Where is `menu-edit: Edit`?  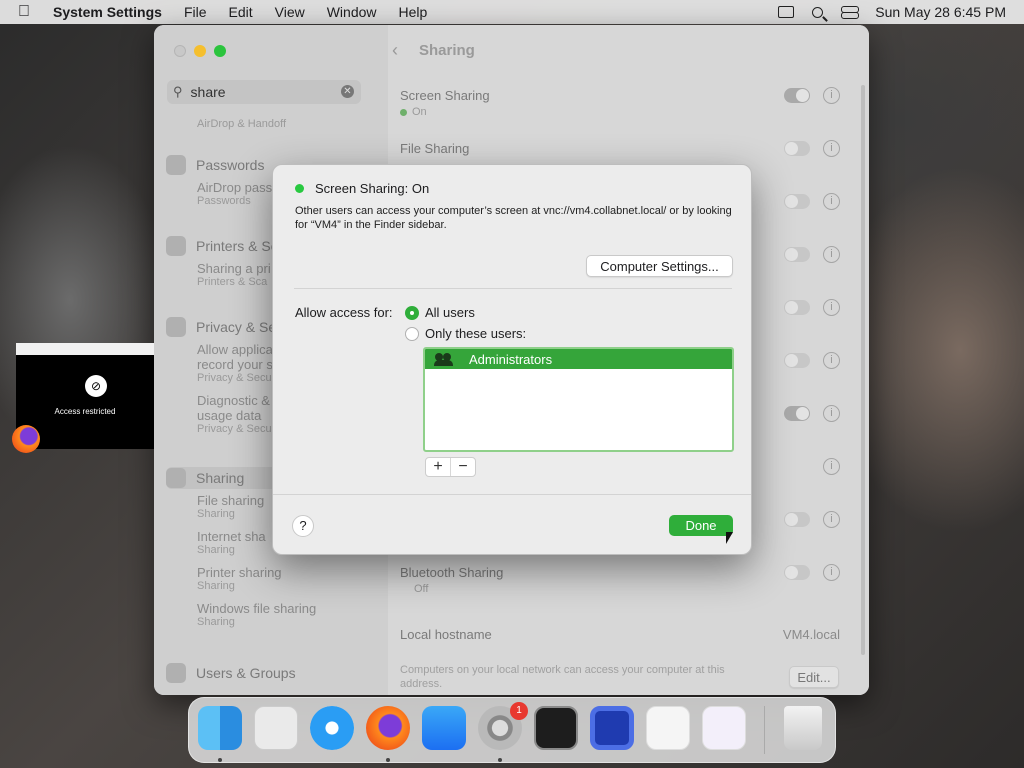
menu-edit: Edit is located at coordinates (241, 12).